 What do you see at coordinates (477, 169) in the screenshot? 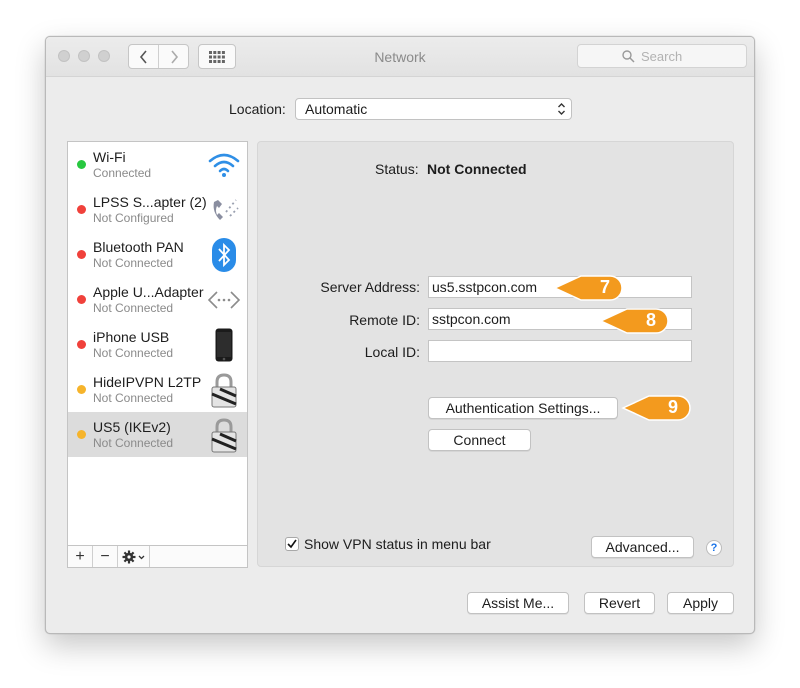
I see `status-value: Not Connected` at bounding box center [477, 169].